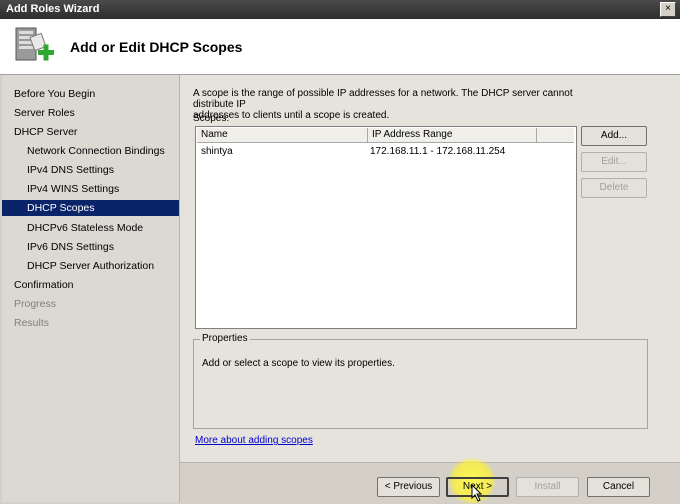 This screenshot has width=680, height=504. I want to click on close-icon: ×, so click(668, 8).